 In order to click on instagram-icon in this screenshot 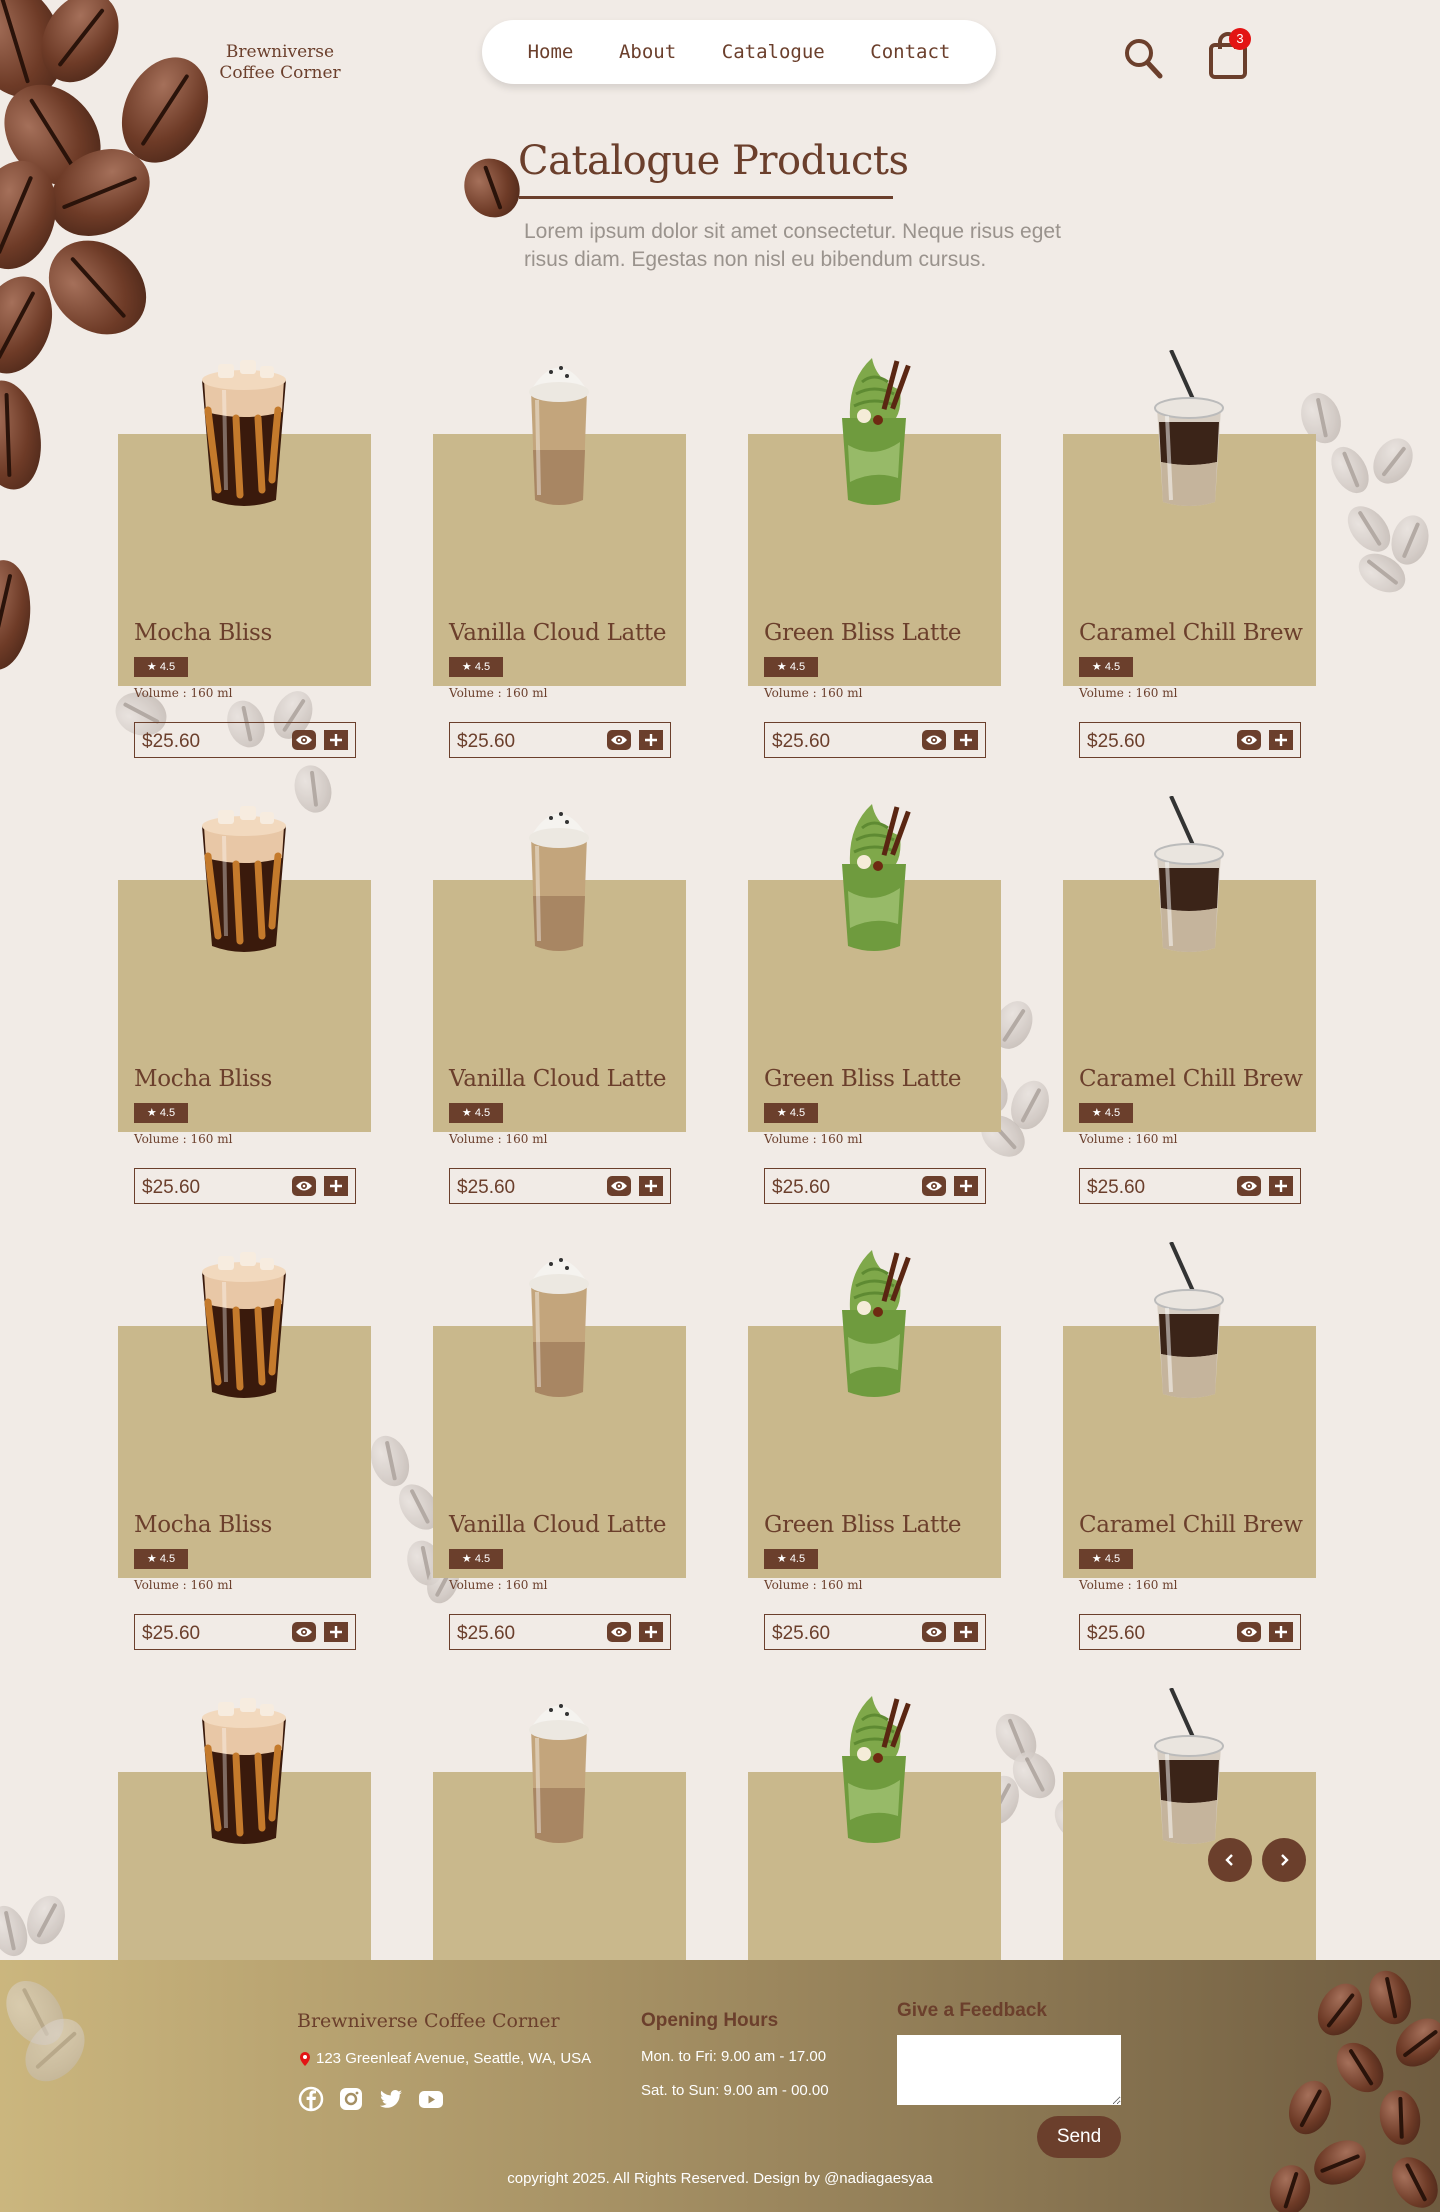, I will do `click(351, 2099)`.